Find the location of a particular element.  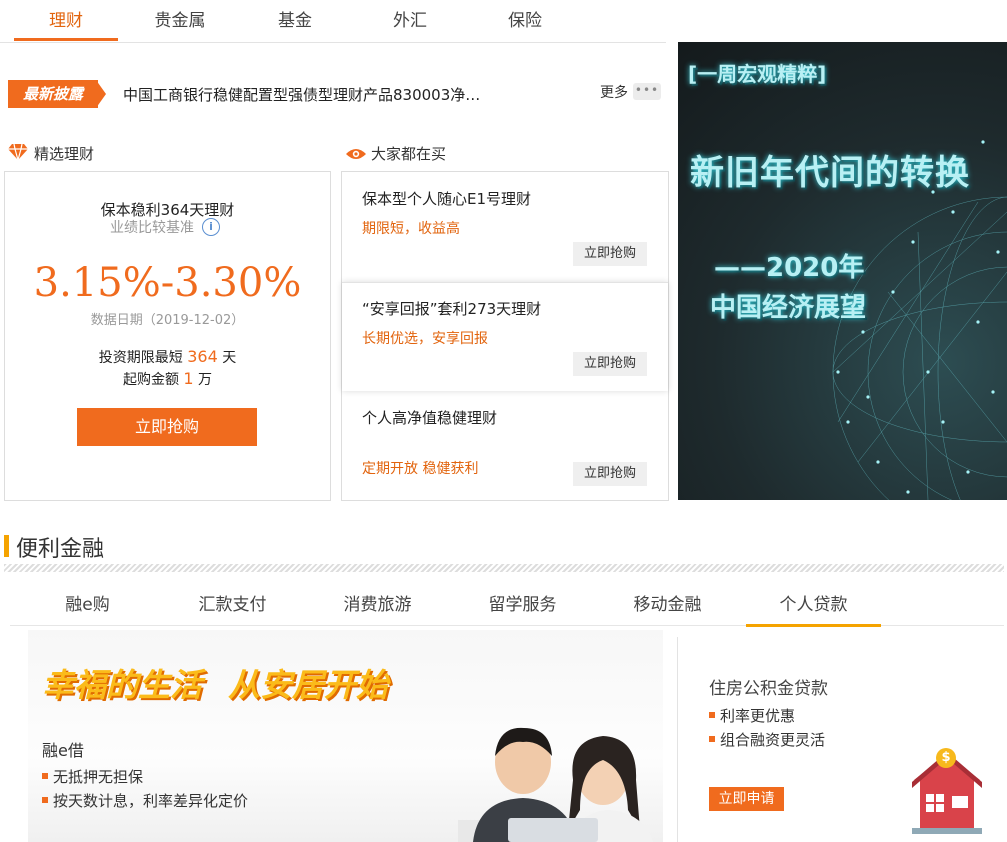

item-title: 保本型个人随心E1号理财 is located at coordinates (447, 199).